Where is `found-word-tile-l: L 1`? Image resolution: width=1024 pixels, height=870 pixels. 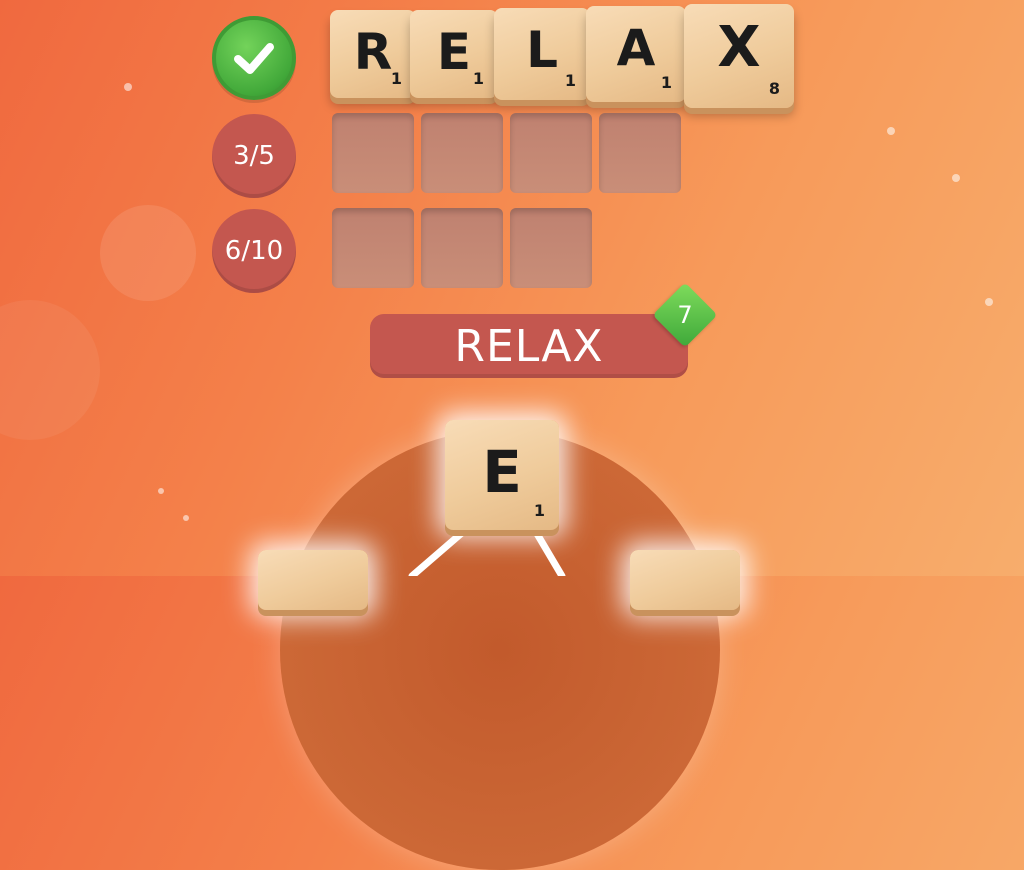
found-word-tile-l: L 1 is located at coordinates (542, 54).